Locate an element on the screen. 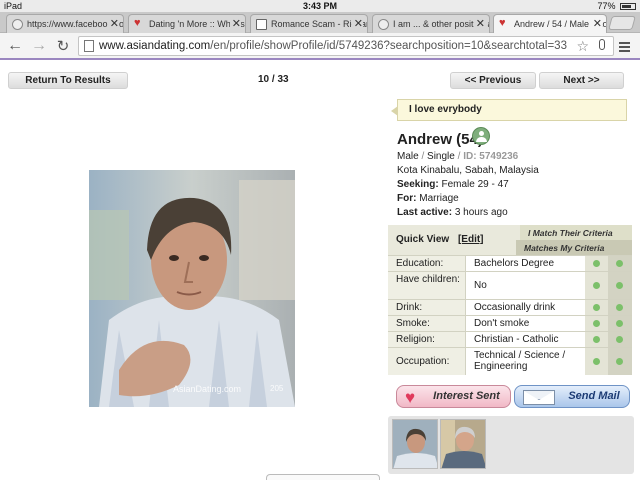  seeking-value: Female 29 - 47 is located at coordinates (475, 184).